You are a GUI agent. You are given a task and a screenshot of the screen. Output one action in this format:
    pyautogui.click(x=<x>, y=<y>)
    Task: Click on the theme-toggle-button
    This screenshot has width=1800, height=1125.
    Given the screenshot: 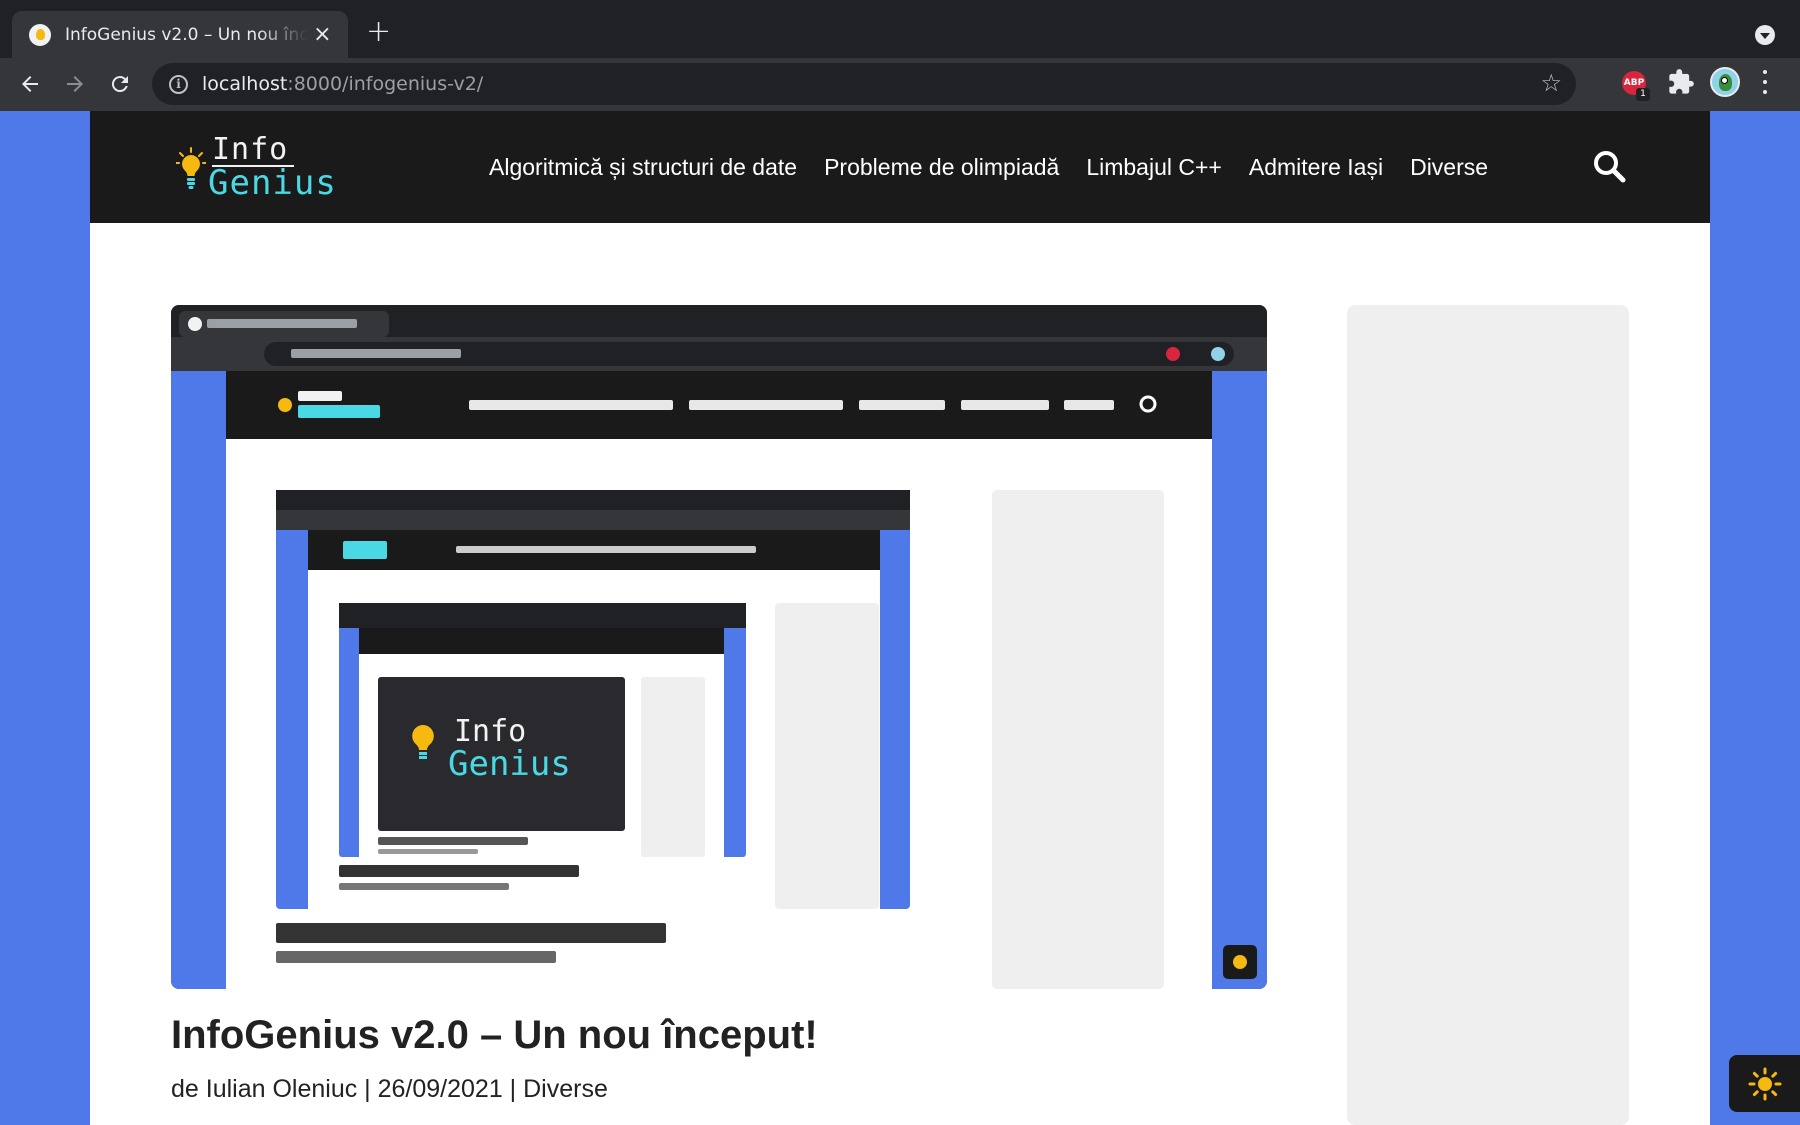 What is the action you would take?
    pyautogui.click(x=1764, y=1083)
    